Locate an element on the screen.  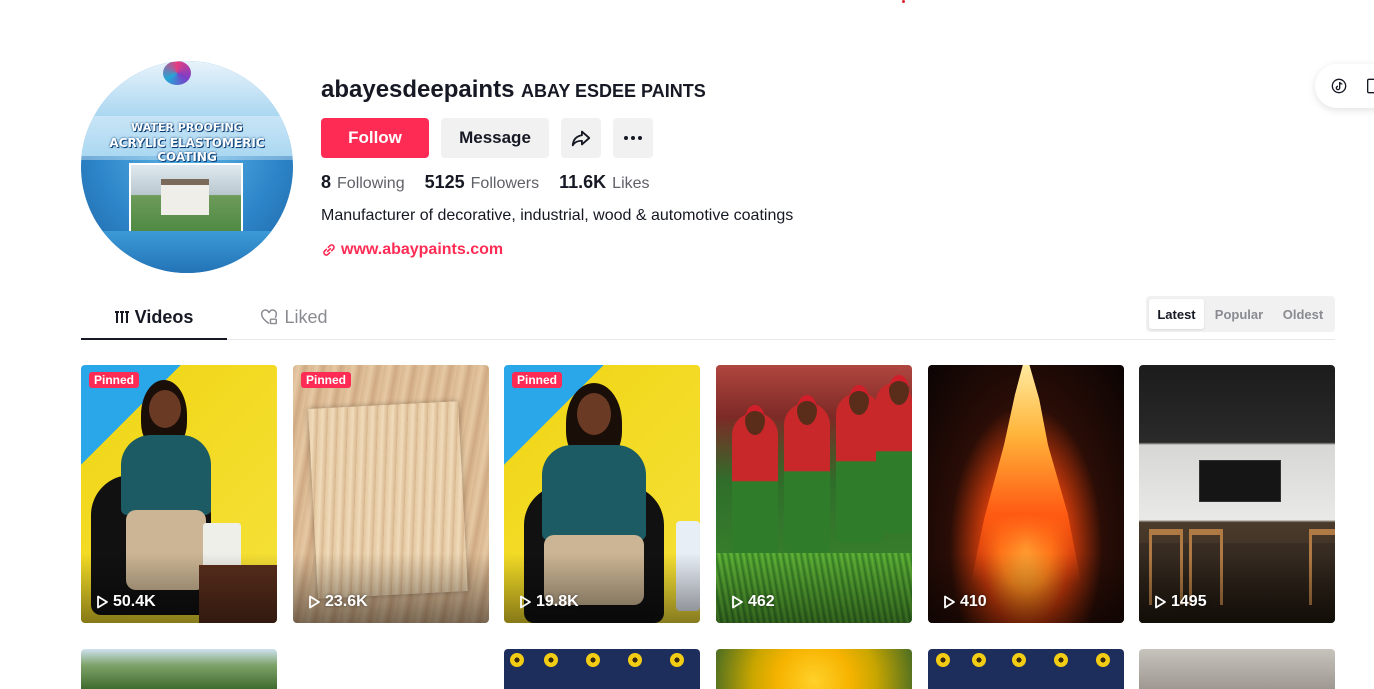
sort-popular: Popular is located at coordinates (1239, 314).